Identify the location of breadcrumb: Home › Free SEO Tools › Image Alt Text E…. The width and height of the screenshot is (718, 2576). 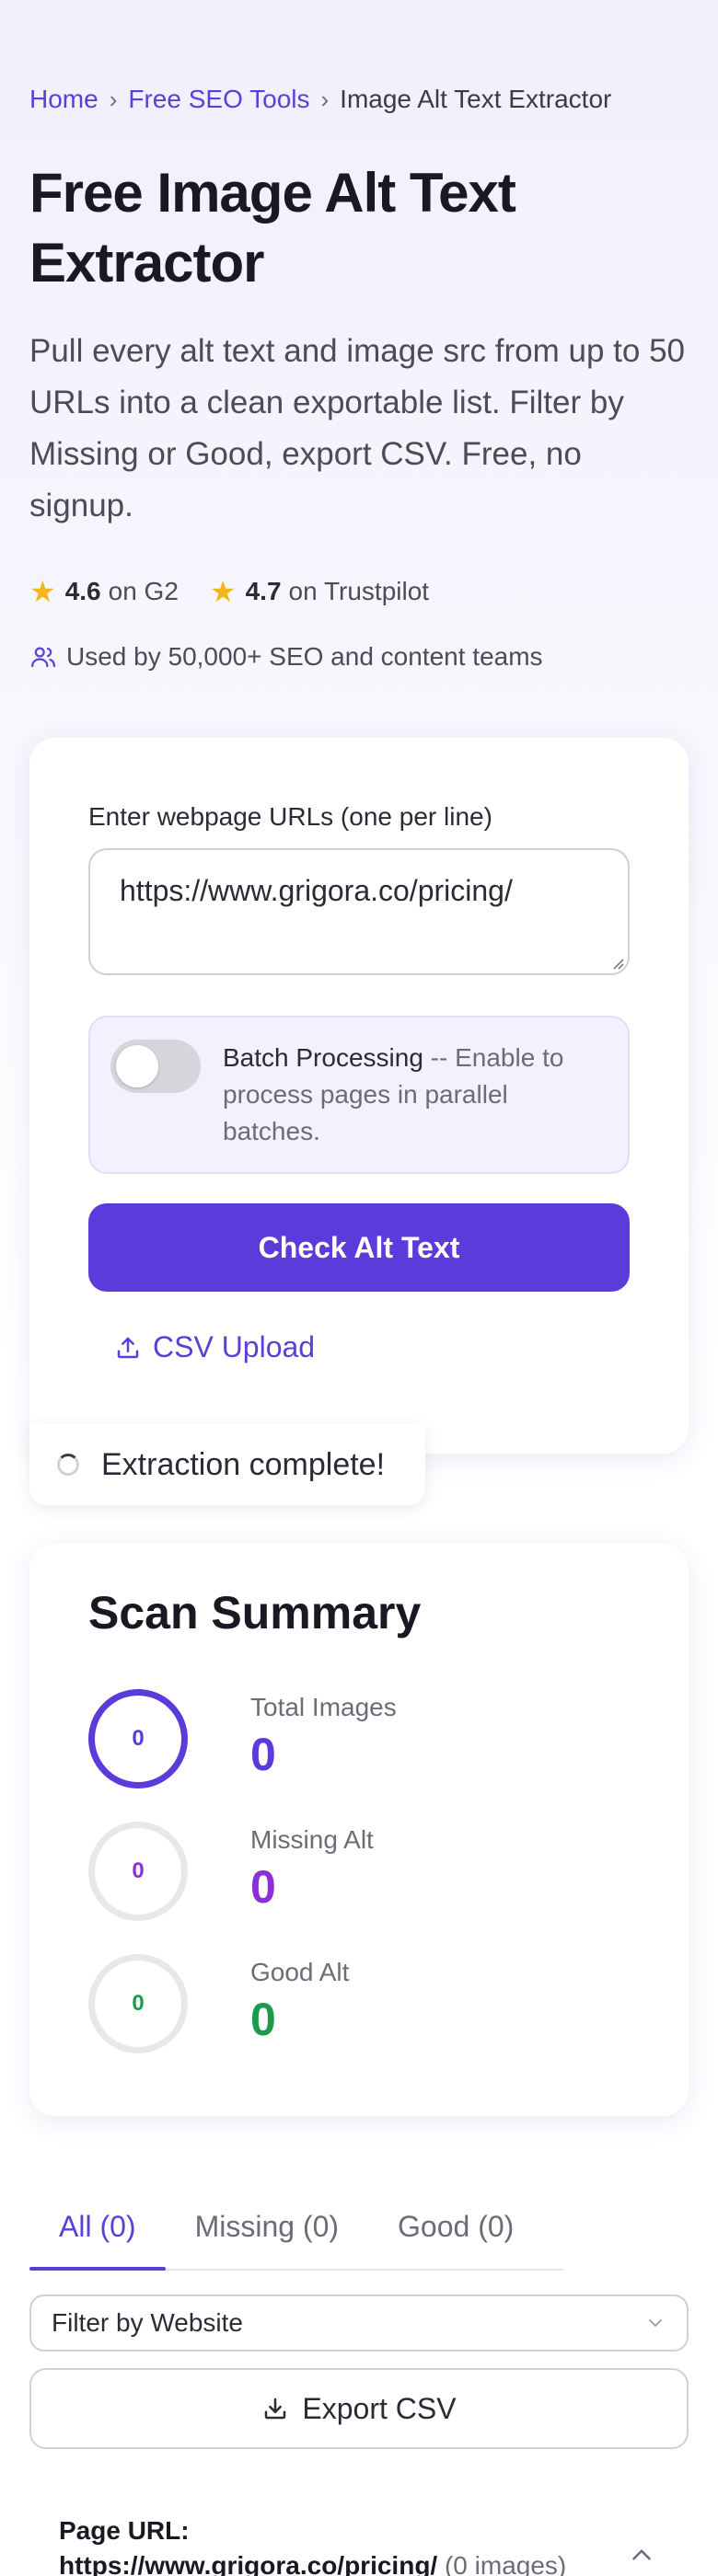
(359, 99).